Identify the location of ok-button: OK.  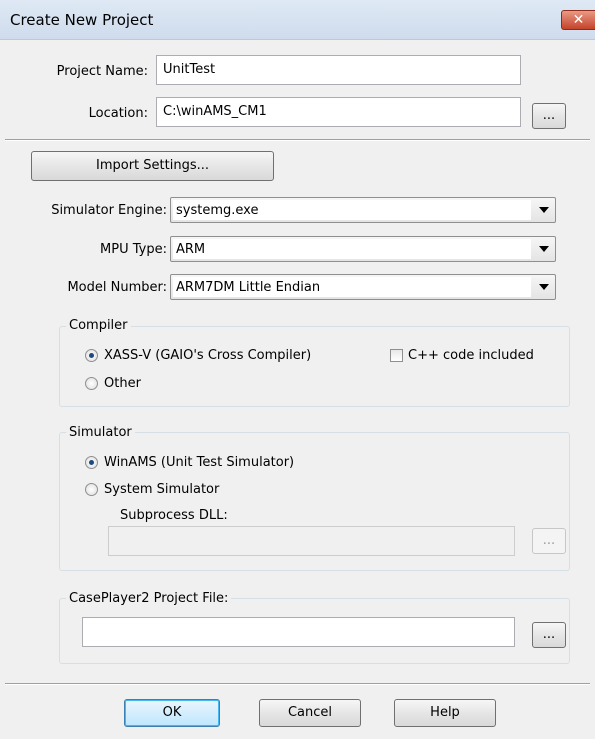
(172, 713).